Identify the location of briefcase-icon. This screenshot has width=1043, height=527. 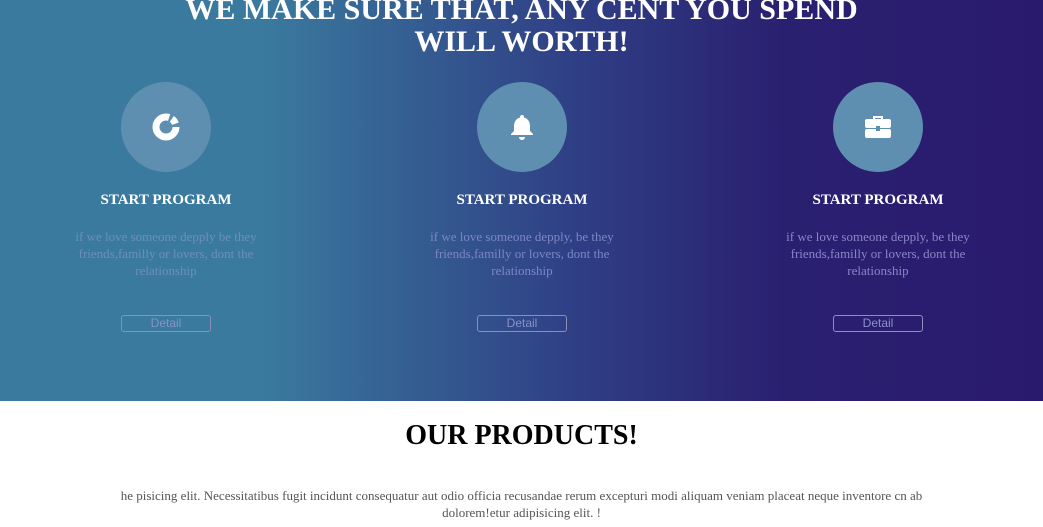
(878, 127).